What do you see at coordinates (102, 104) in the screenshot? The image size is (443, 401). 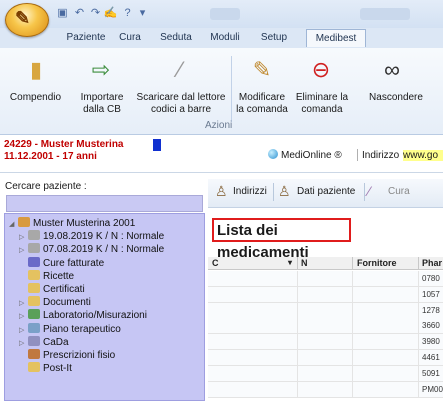 I see `import-button: Importare dalla CB` at bounding box center [102, 104].